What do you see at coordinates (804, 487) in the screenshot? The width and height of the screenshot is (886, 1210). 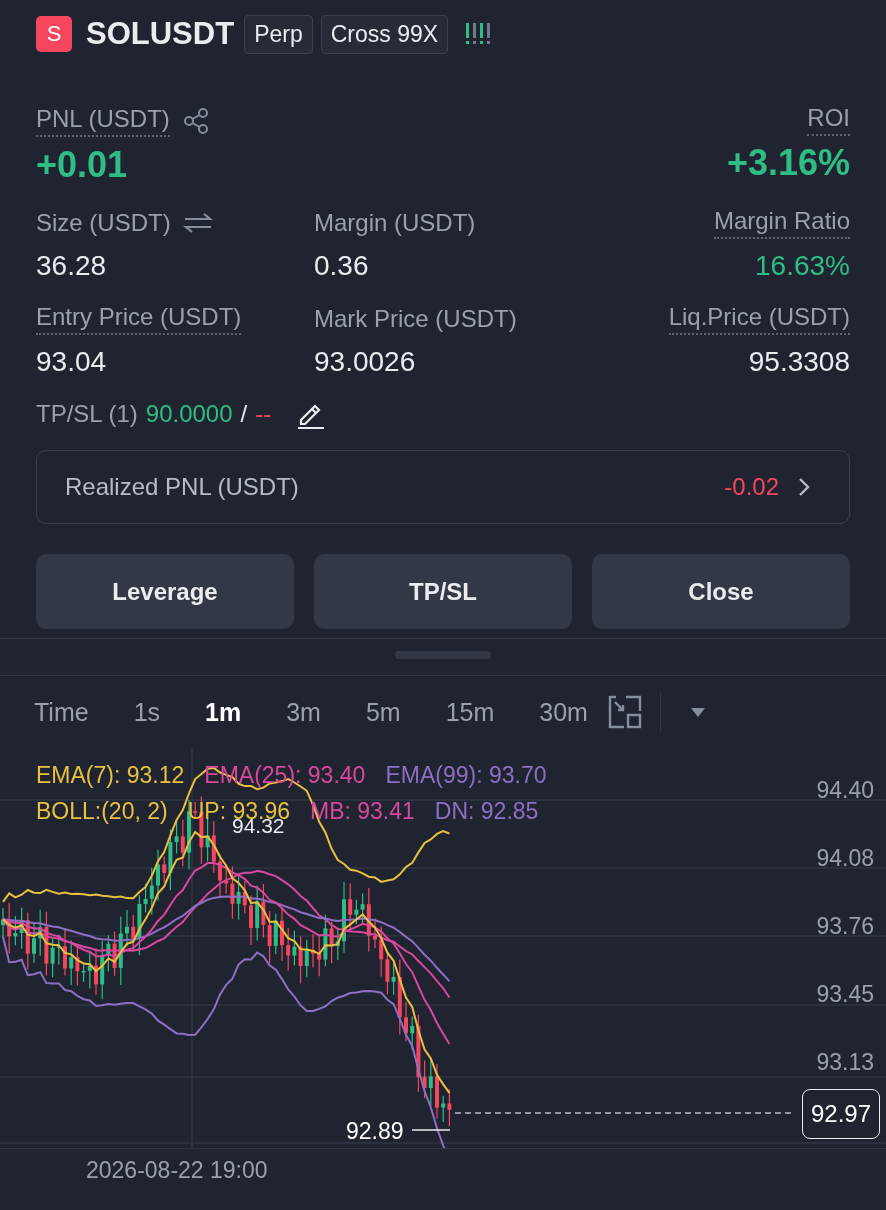 I see `chevron-right-icon` at bounding box center [804, 487].